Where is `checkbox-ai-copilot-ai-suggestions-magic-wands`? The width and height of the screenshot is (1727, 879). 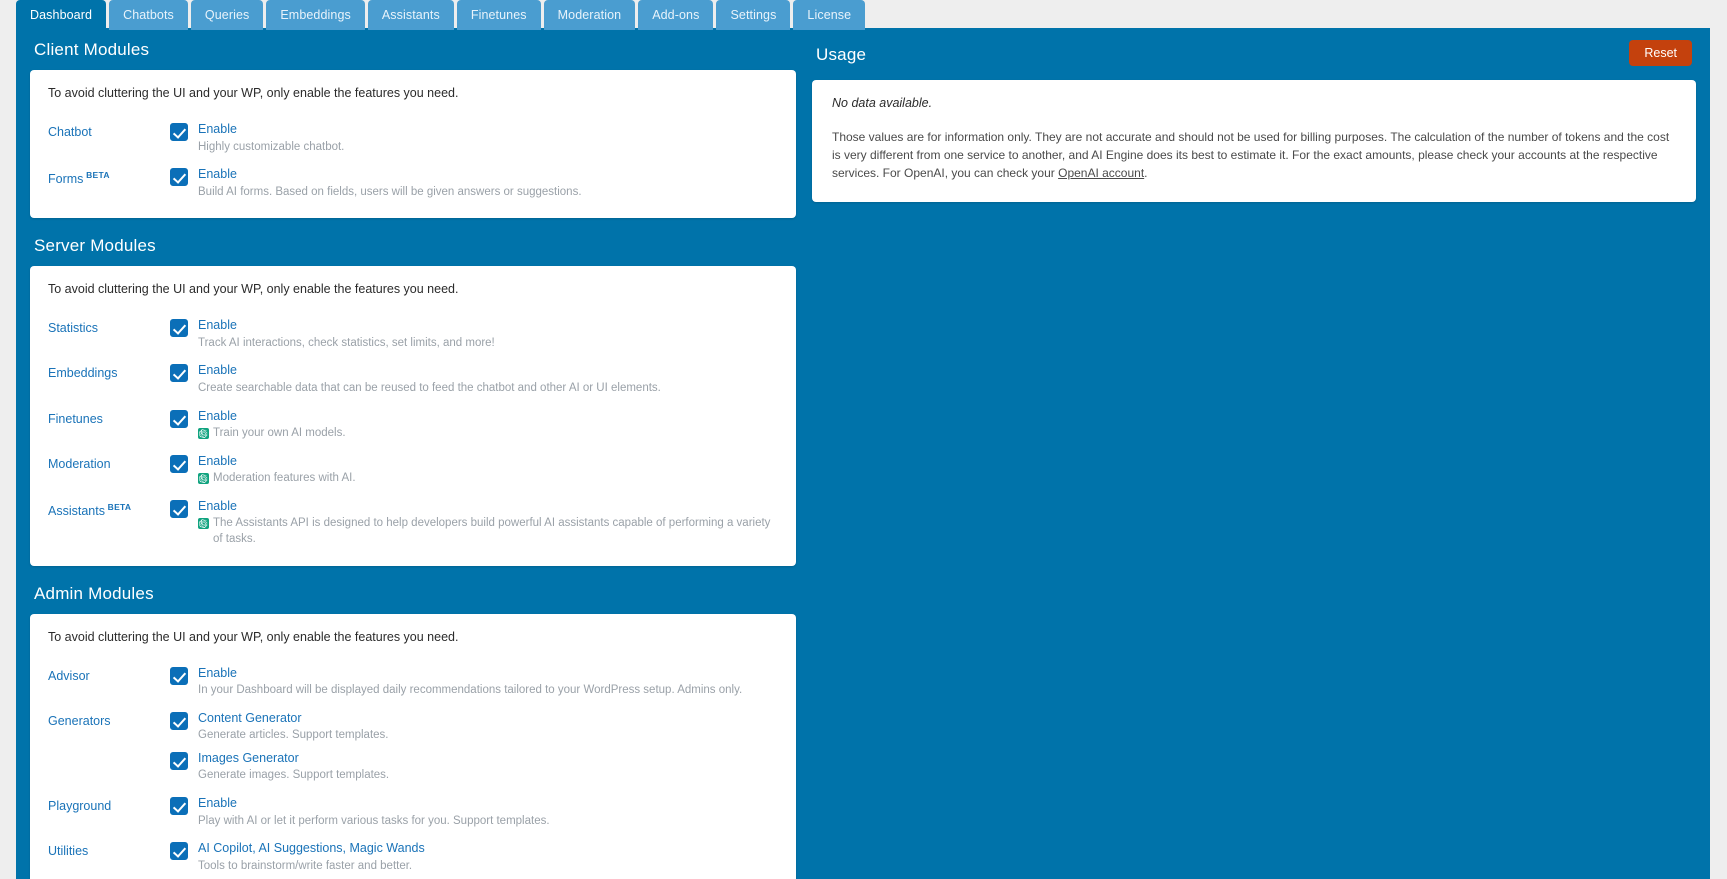 checkbox-ai-copilot-ai-suggestions-magic-wands is located at coordinates (179, 851).